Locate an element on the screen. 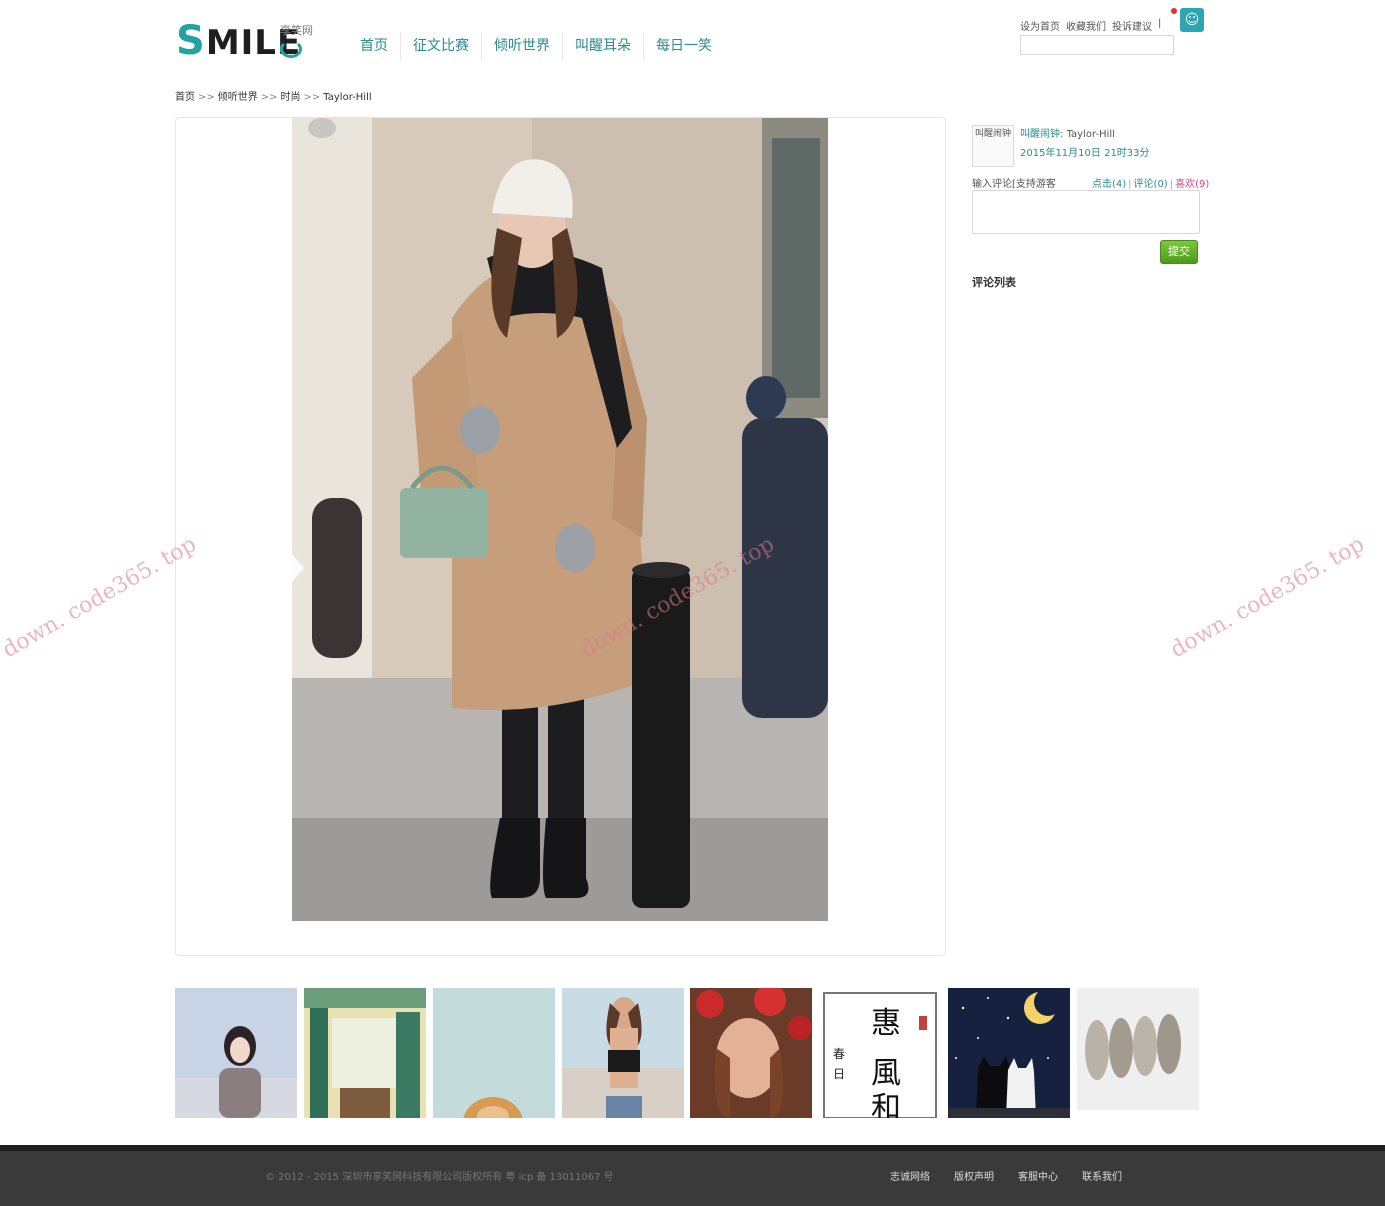 The image size is (1385, 1206). breadcrumb-fashion: 时尚 is located at coordinates (291, 97).